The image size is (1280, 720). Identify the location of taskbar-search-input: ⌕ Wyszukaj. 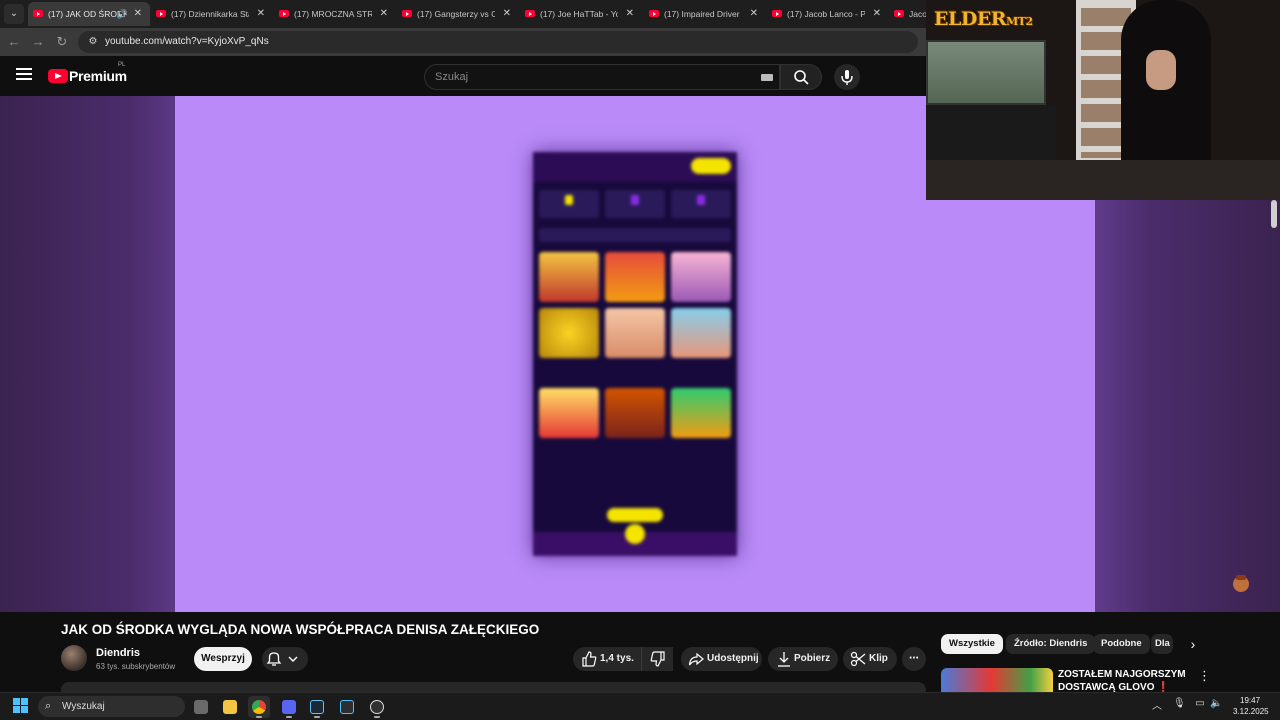
(111, 706).